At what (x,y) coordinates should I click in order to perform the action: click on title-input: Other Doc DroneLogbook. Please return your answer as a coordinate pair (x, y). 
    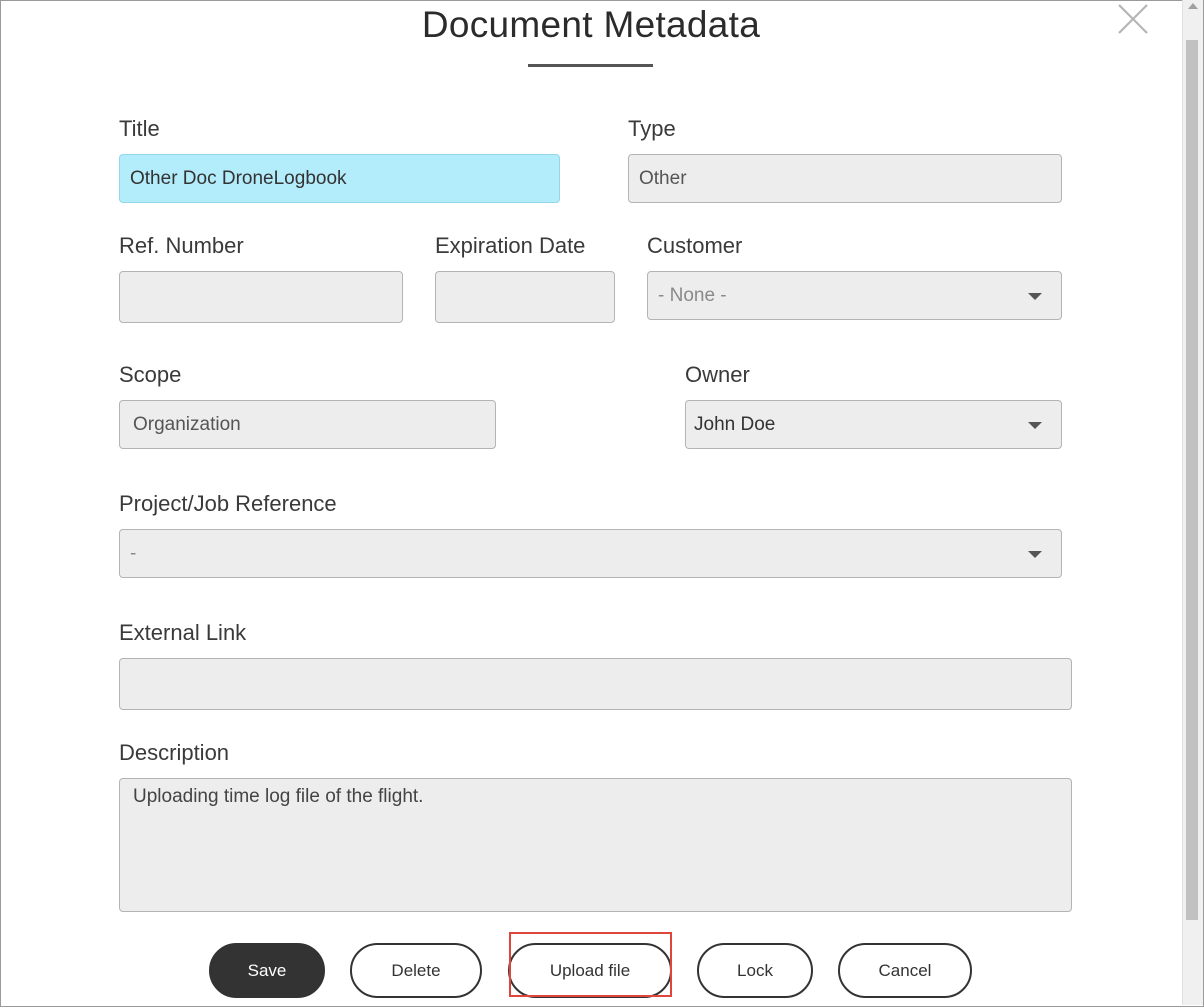
    Looking at the image, I should click on (339, 178).